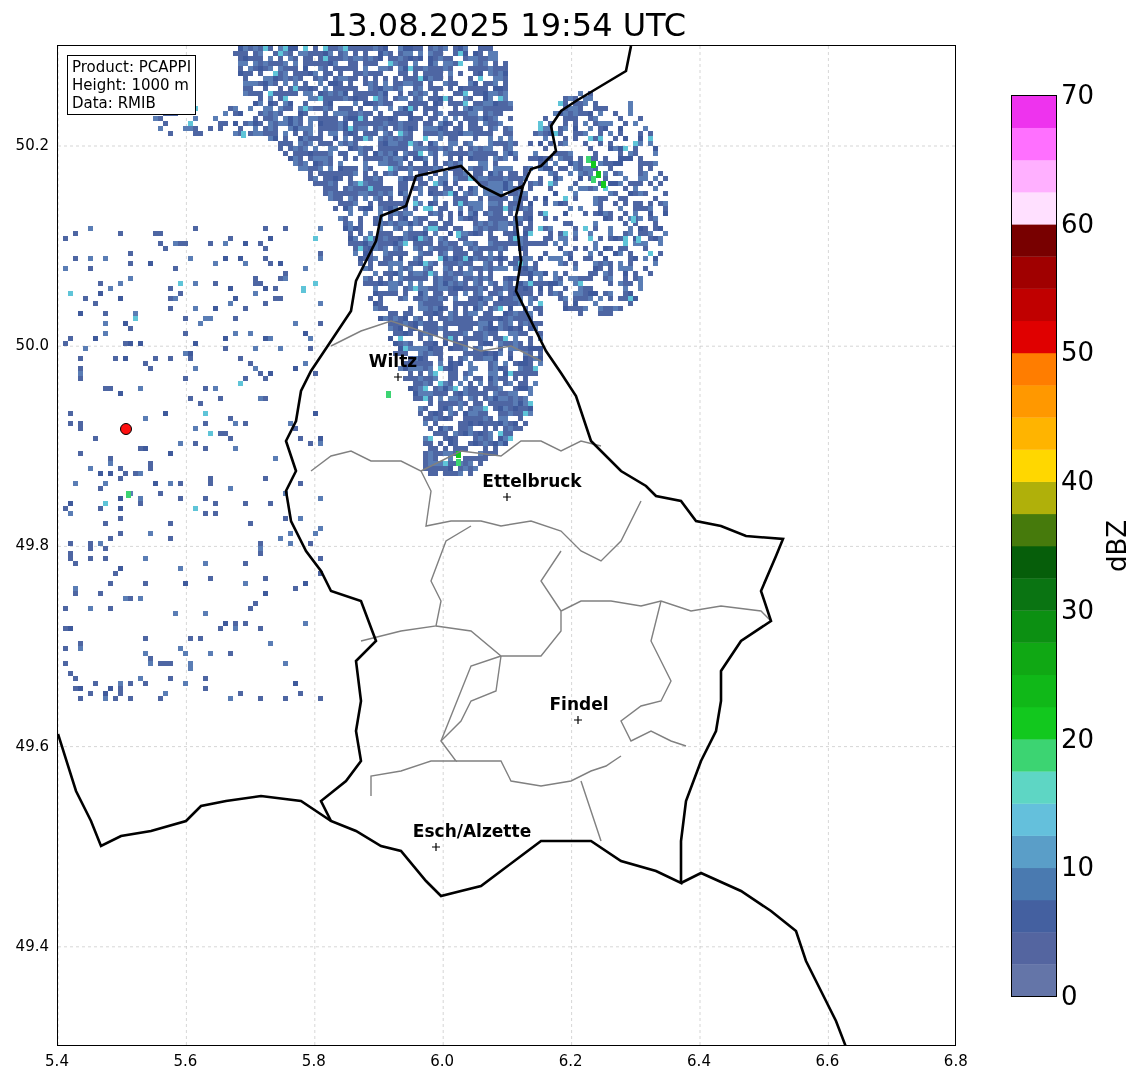 The width and height of the screenshot is (1145, 1084). What do you see at coordinates (185, 1061) in the screenshot?
I see `x-tick-label: 5.6` at bounding box center [185, 1061].